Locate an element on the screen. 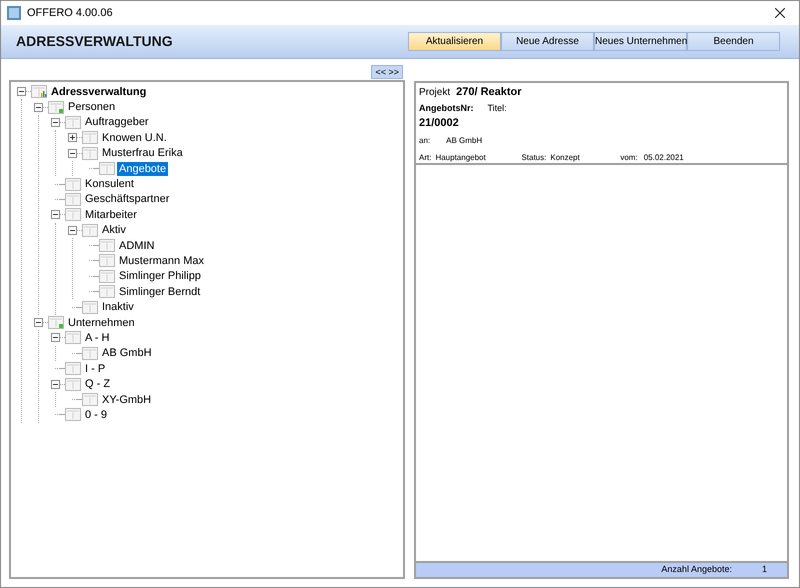 This screenshot has height=588, width=800. tree-item: Mitarbeiter is located at coordinates (111, 215).